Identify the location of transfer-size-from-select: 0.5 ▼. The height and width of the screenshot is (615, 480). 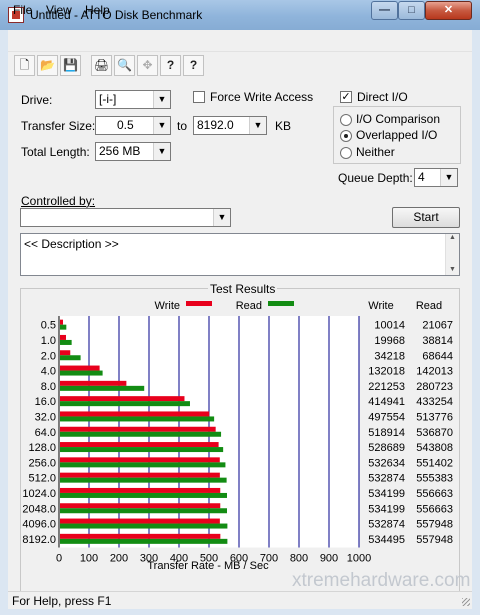
(133, 125).